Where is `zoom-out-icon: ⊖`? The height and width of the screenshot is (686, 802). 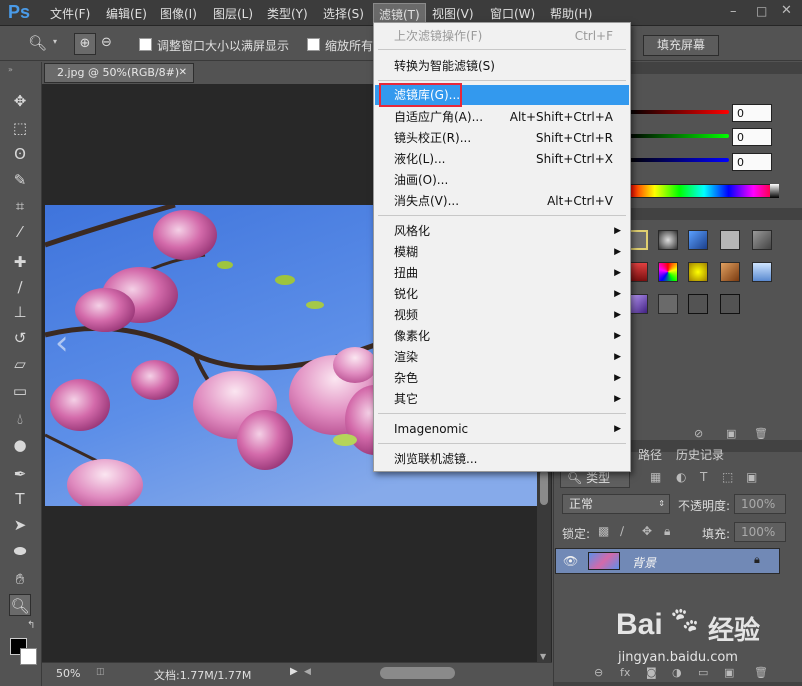
zoom-out-icon: ⊖ is located at coordinates (106, 42).